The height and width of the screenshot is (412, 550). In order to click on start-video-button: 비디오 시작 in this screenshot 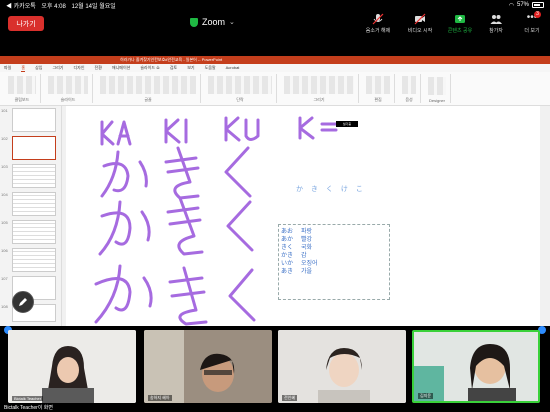, I will do `click(420, 23)`.